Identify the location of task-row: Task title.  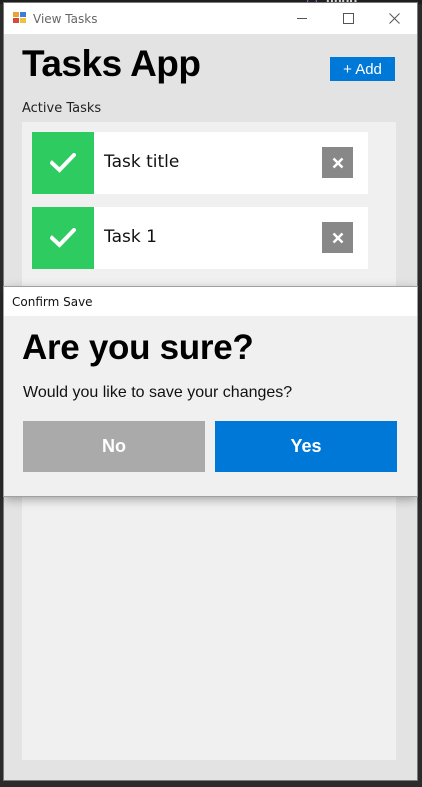
(200, 163).